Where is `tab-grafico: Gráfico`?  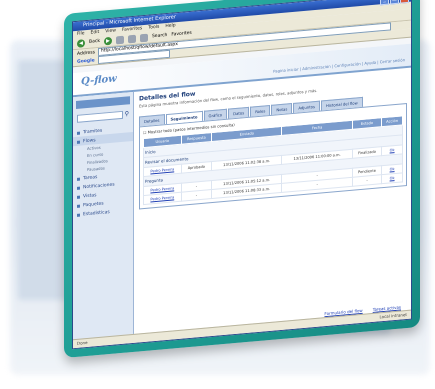
tab-grafico: Gráfico is located at coordinates (215, 114).